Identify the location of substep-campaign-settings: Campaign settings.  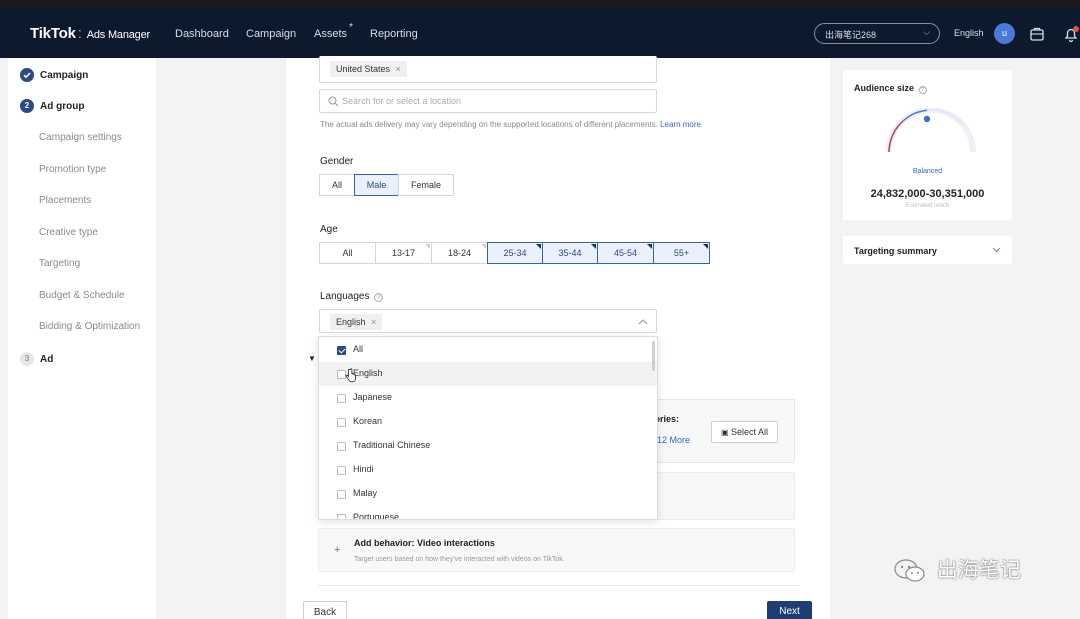
(80, 137).